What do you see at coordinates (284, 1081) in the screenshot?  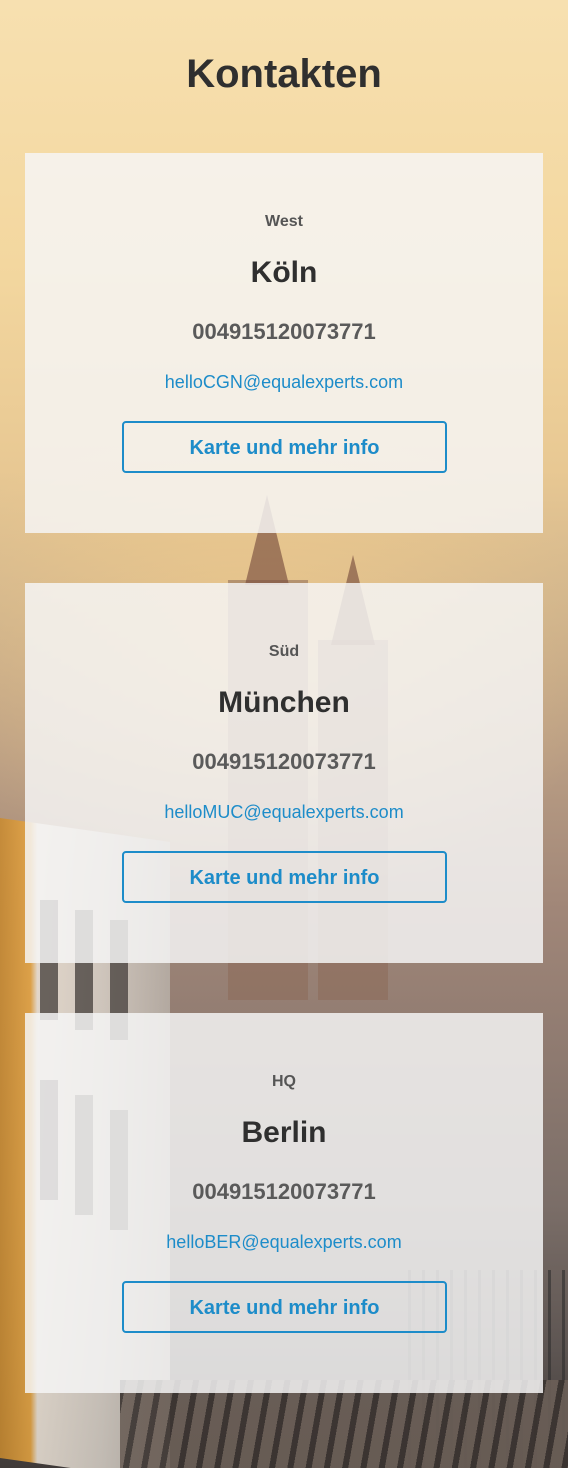 I see `contact-region: HQ` at bounding box center [284, 1081].